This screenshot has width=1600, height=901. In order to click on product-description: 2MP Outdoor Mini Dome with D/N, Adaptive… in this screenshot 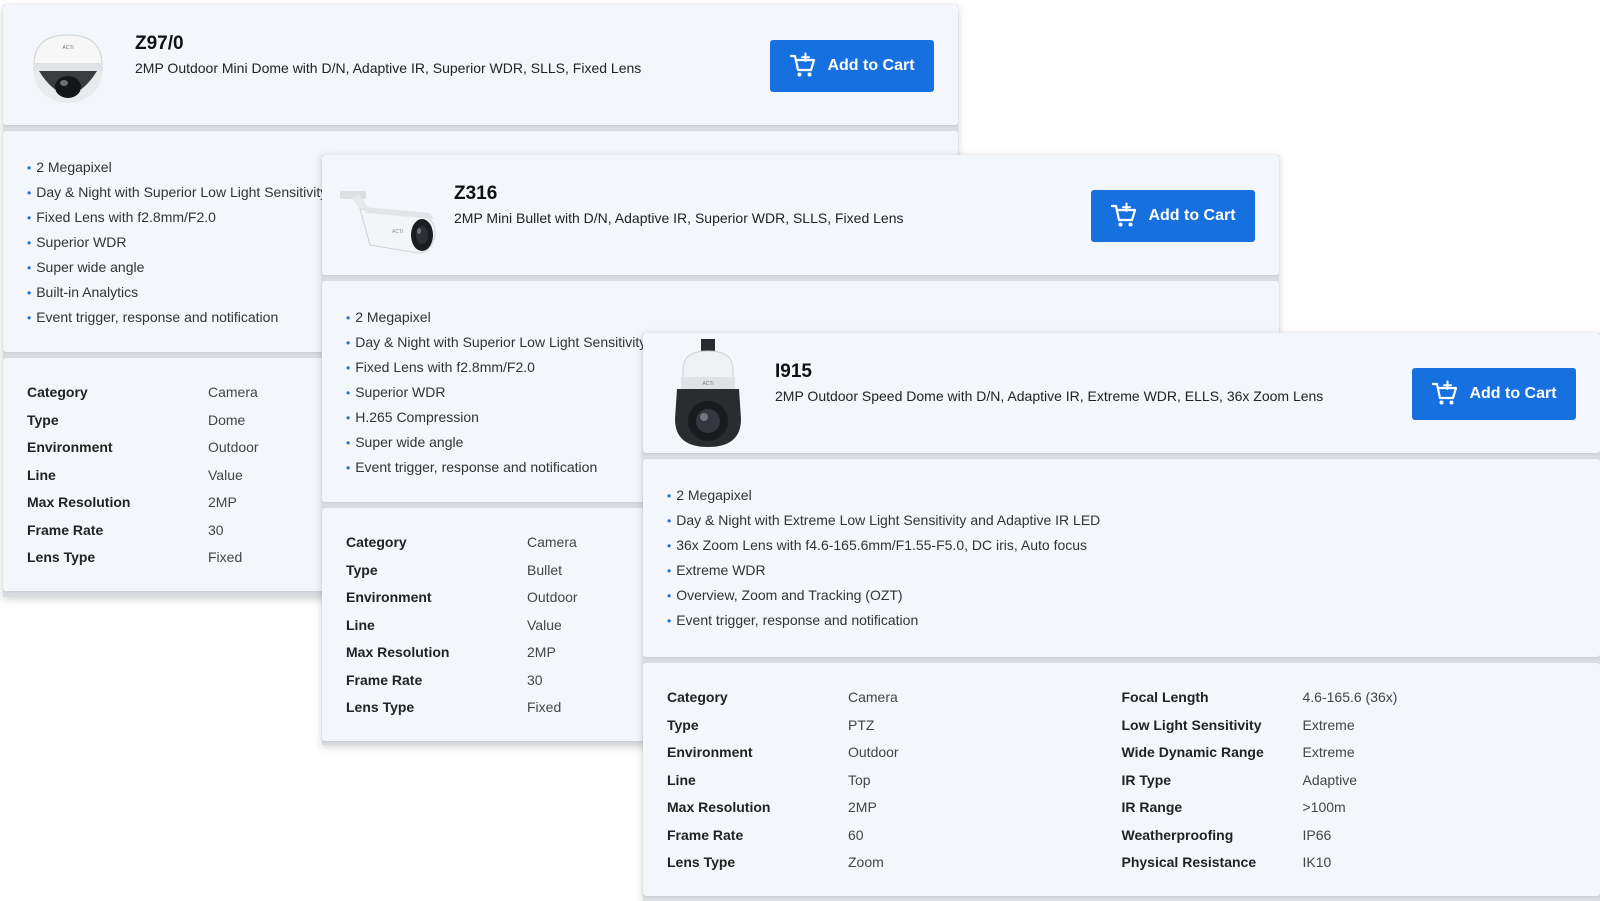, I will do `click(388, 68)`.